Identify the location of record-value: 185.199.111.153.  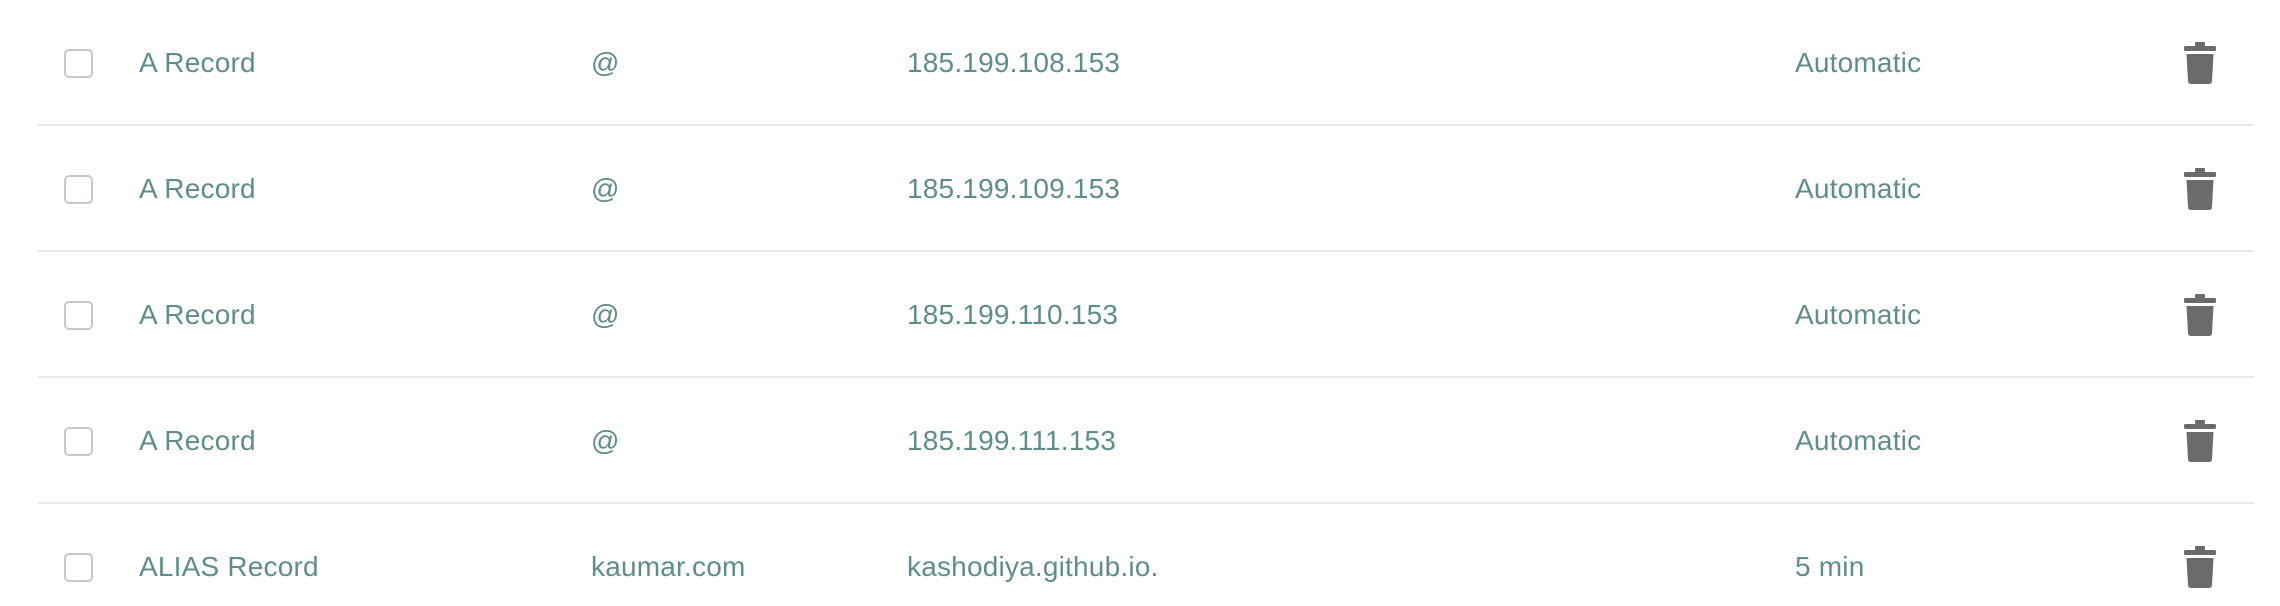
(1012, 440).